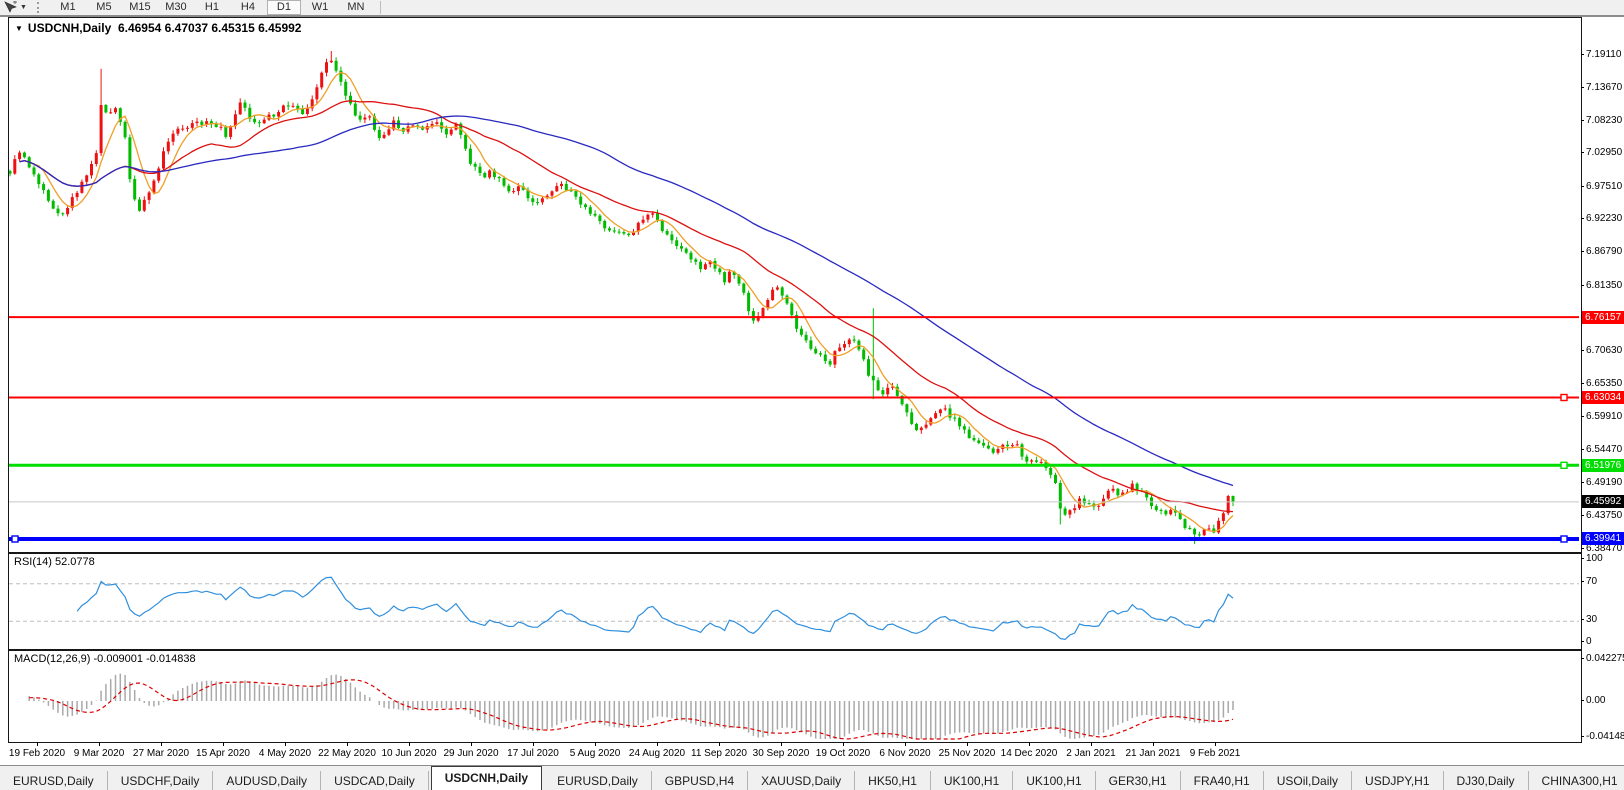 Image resolution: width=1624 pixels, height=790 pixels. What do you see at coordinates (486, 778) in the screenshot?
I see `chart-tab-usdcnh-daily: USDCNH,Daily` at bounding box center [486, 778].